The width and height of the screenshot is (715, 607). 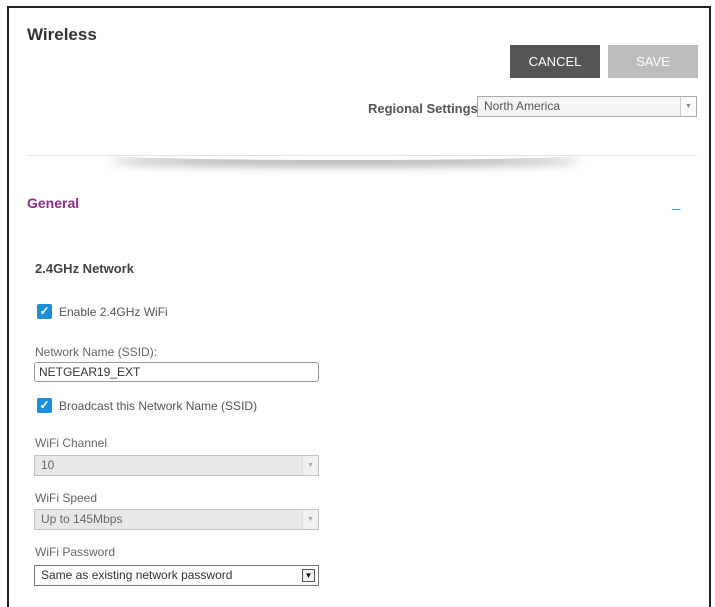 What do you see at coordinates (137, 575) in the screenshot?
I see `wifi-password-value: Same as existing network password` at bounding box center [137, 575].